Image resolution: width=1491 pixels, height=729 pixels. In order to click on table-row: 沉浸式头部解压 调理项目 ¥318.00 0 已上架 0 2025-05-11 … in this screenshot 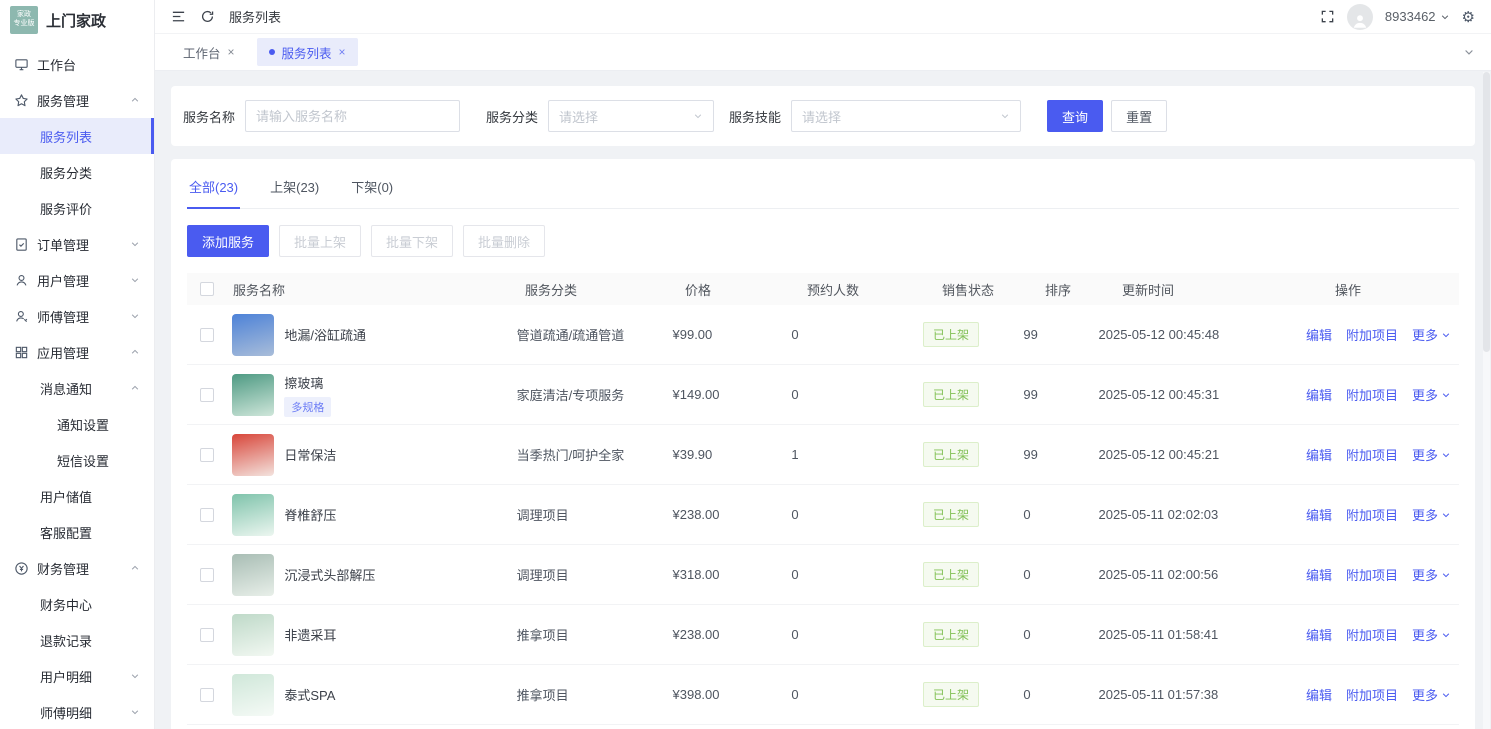, I will do `click(823, 575)`.